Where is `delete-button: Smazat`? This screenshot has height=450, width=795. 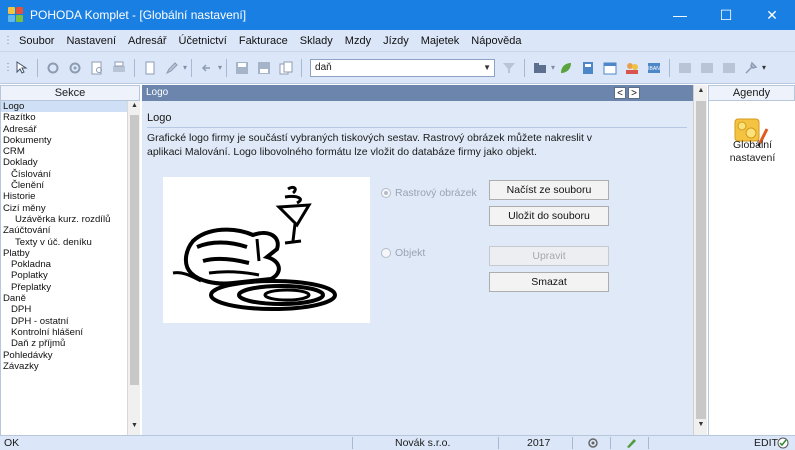 delete-button: Smazat is located at coordinates (549, 282).